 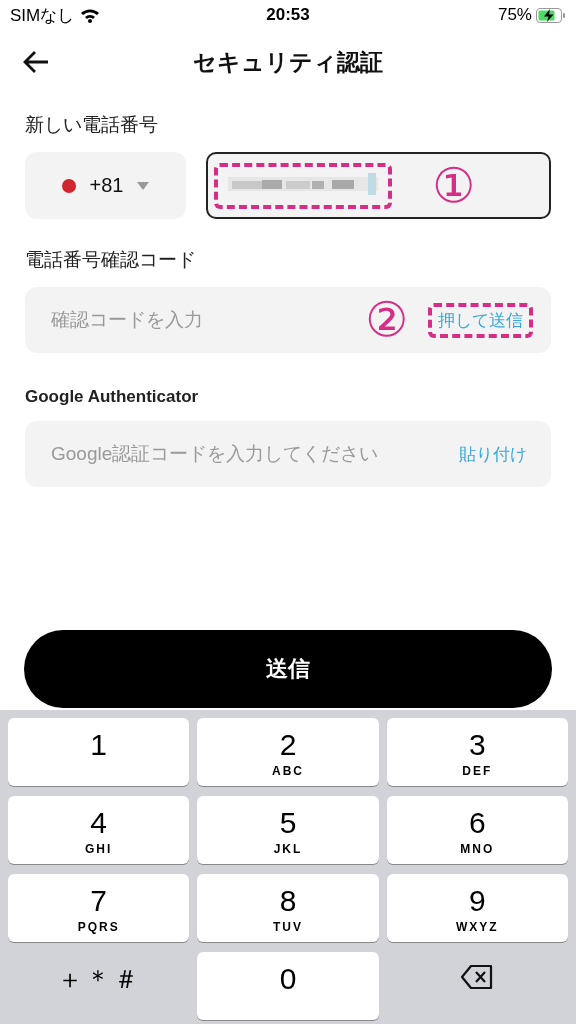 I want to click on backspace-icon, so click(x=477, y=977).